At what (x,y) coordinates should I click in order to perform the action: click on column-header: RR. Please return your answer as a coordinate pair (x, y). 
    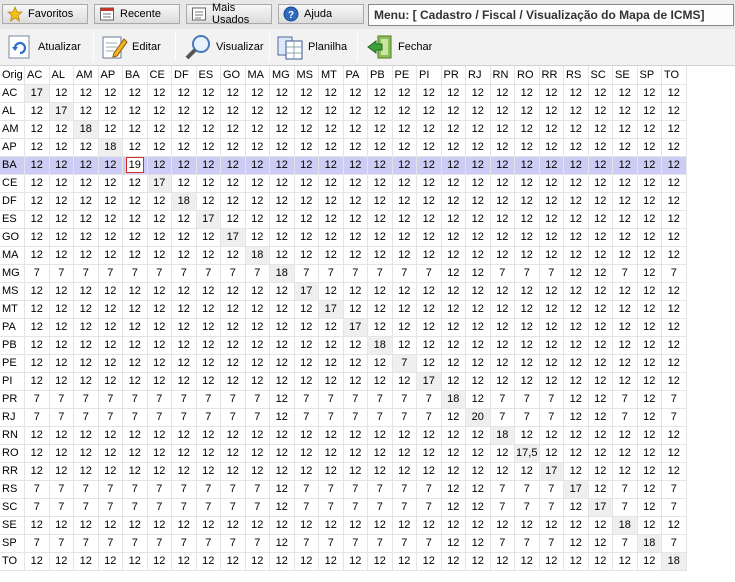
    Looking at the image, I should click on (551, 75).